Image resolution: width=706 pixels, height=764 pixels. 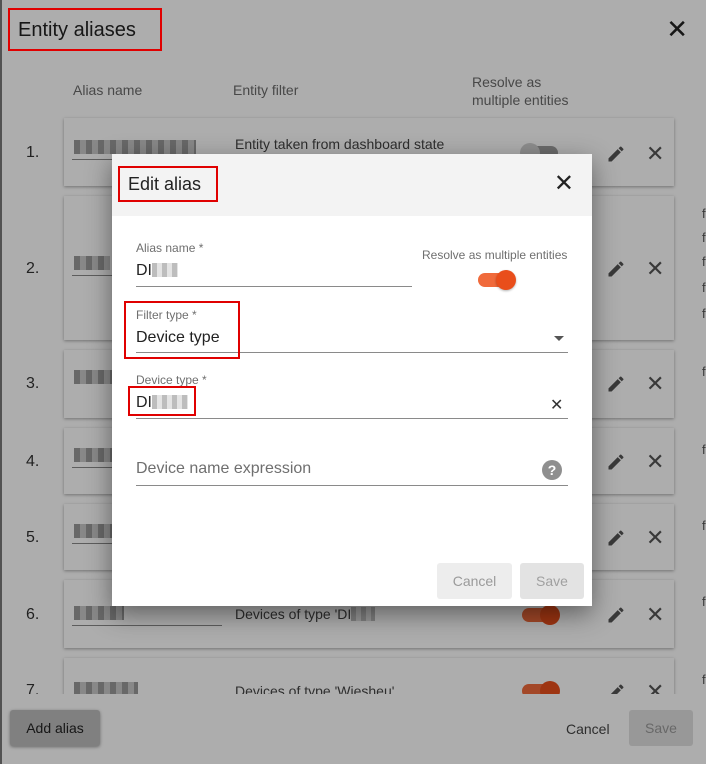 What do you see at coordinates (274, 274) in the screenshot?
I see `alias-name-input: DI` at bounding box center [274, 274].